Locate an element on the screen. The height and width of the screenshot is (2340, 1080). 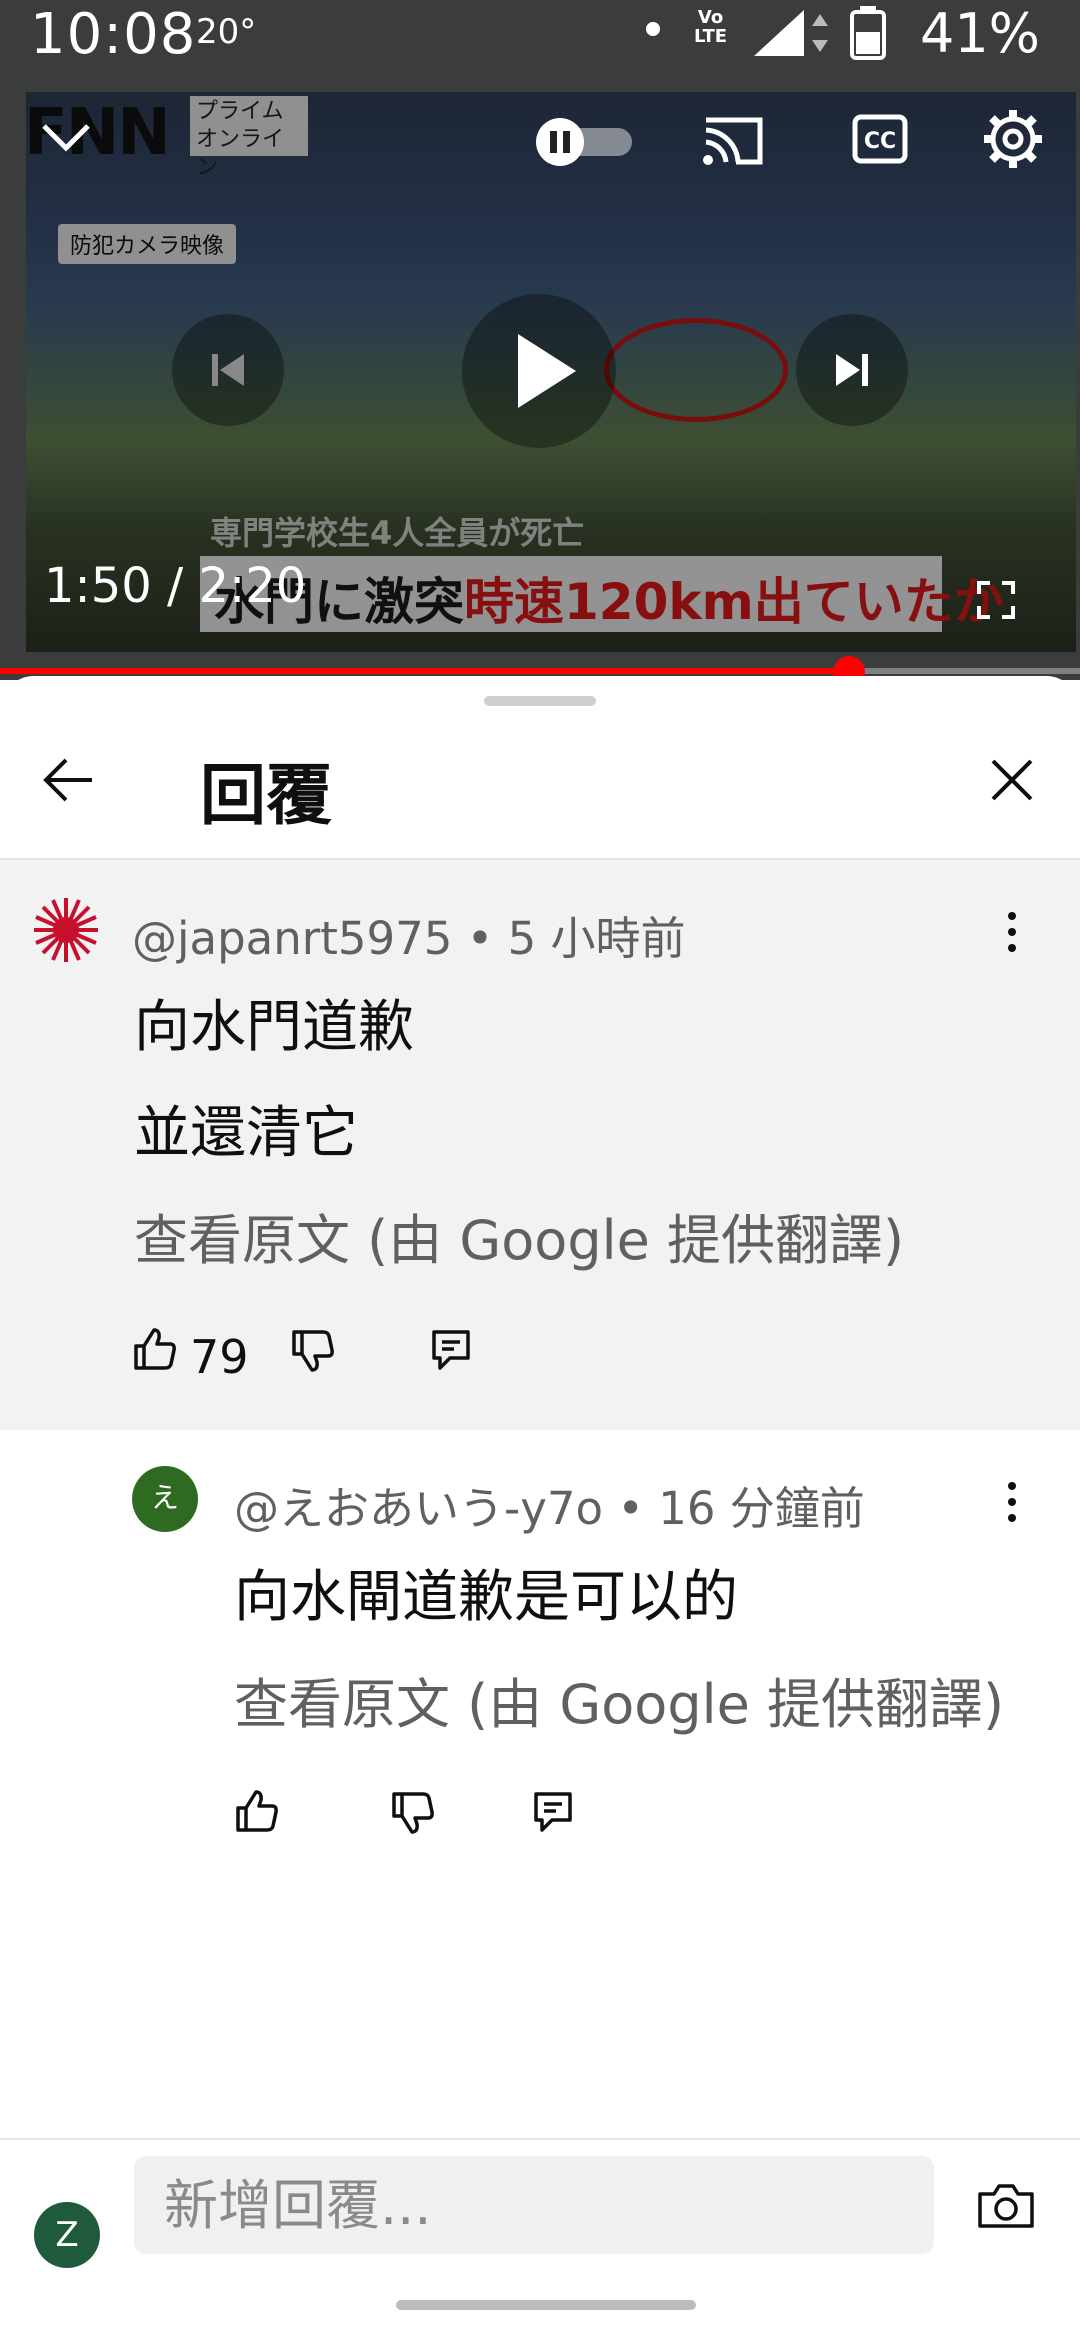
comment-author: @japanrt5975 is located at coordinates (292, 938).